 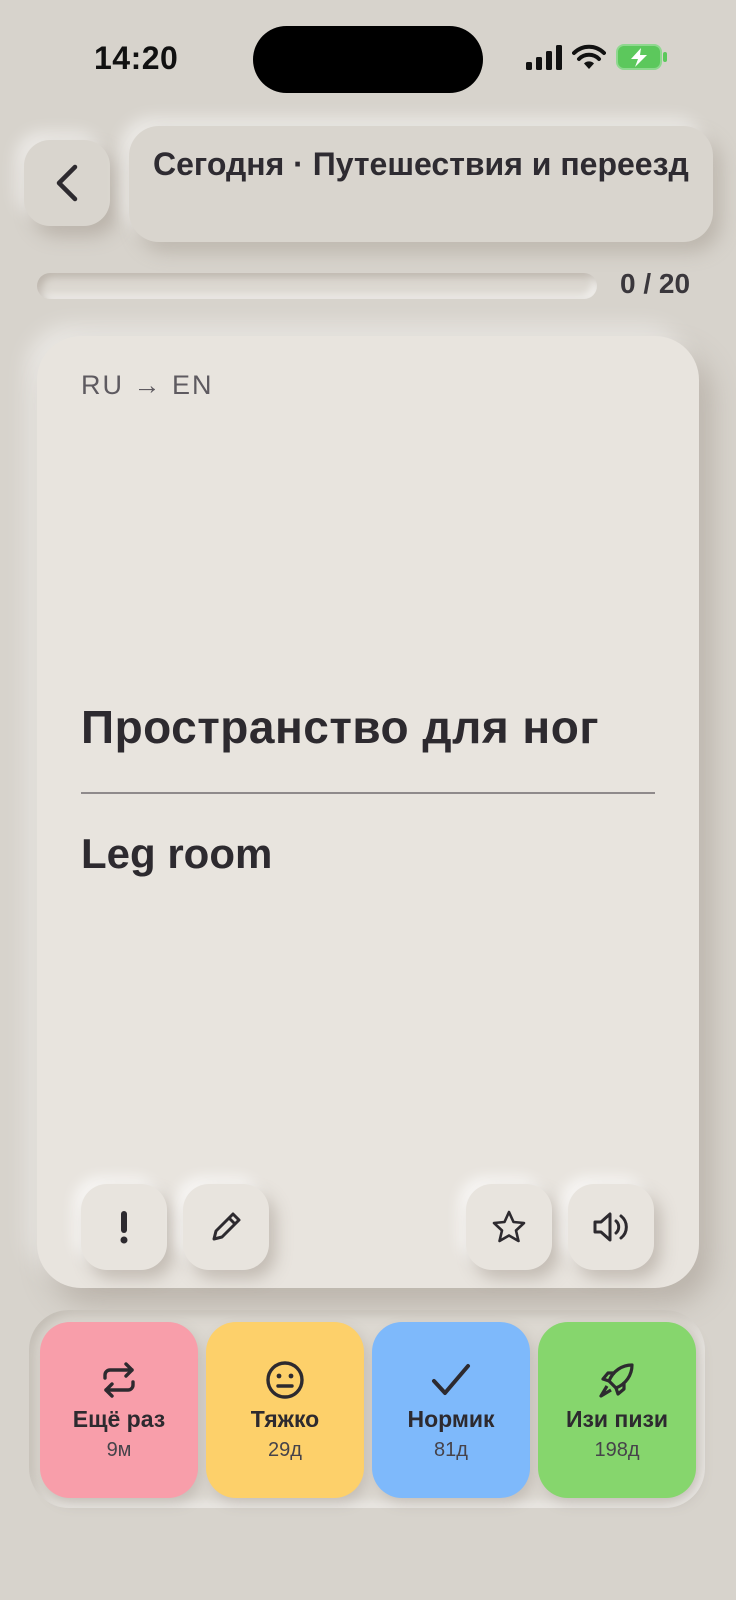 I want to click on battery-icon, so click(x=641, y=57).